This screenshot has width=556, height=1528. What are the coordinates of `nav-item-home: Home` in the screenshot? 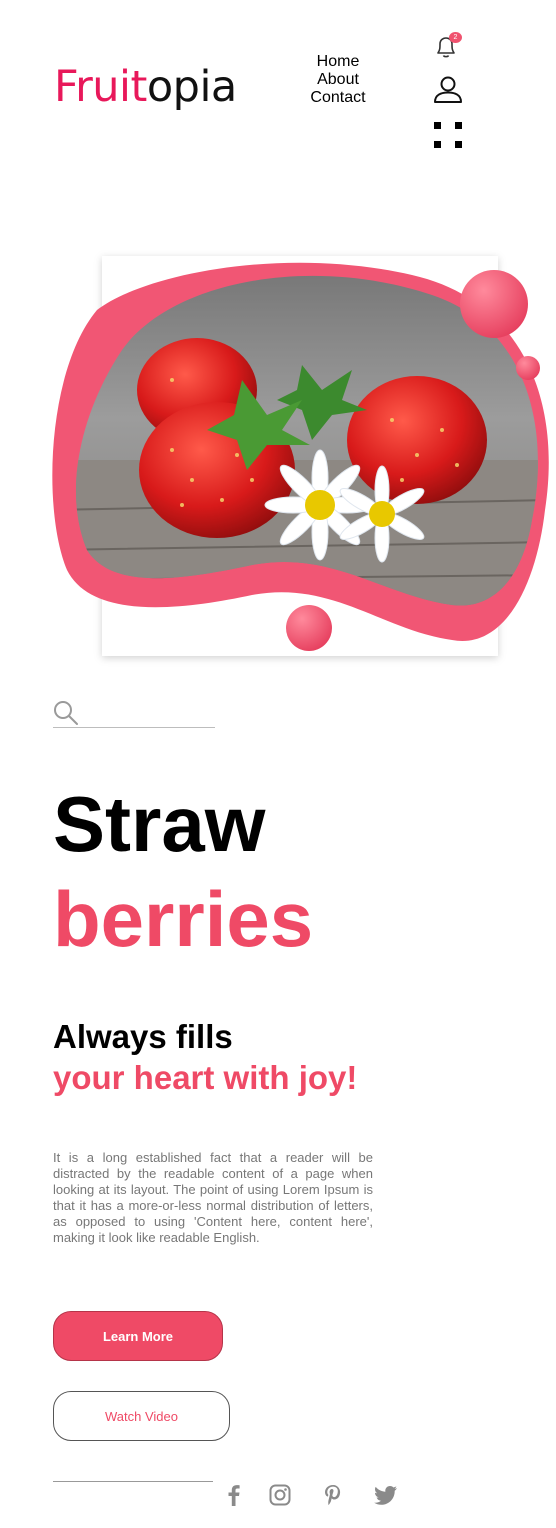 It's located at (338, 62).